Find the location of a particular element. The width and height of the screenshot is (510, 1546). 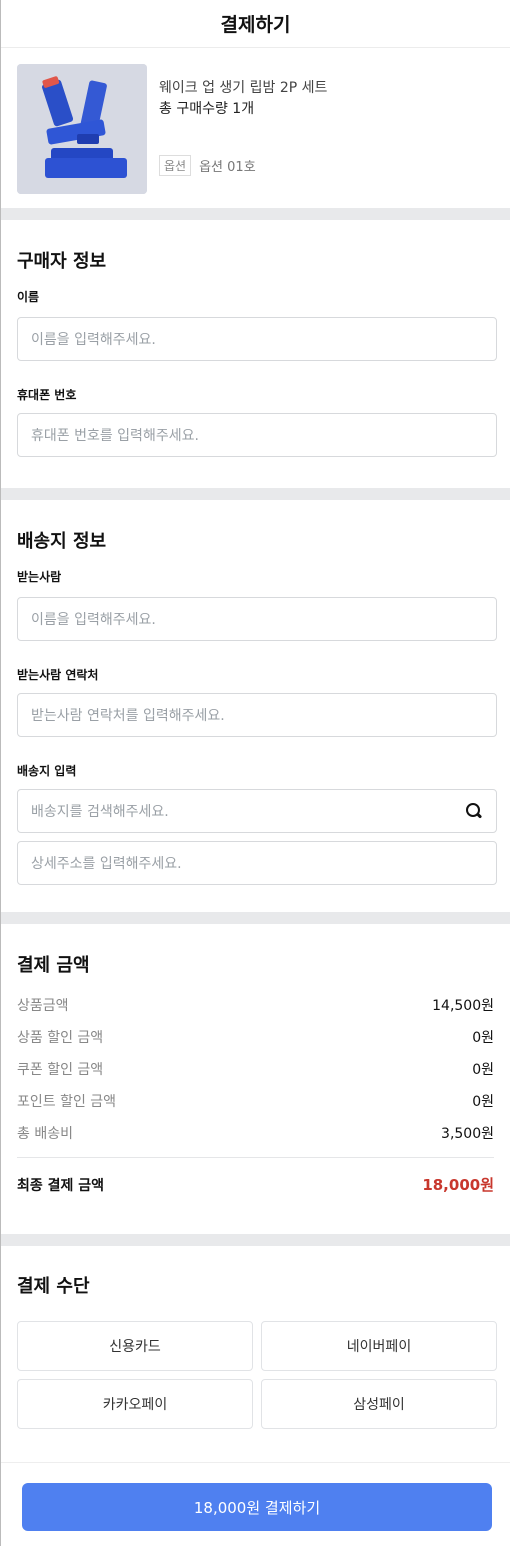

address-detail-placeholder: 상세주소를 입력해주세요. is located at coordinates (106, 864).